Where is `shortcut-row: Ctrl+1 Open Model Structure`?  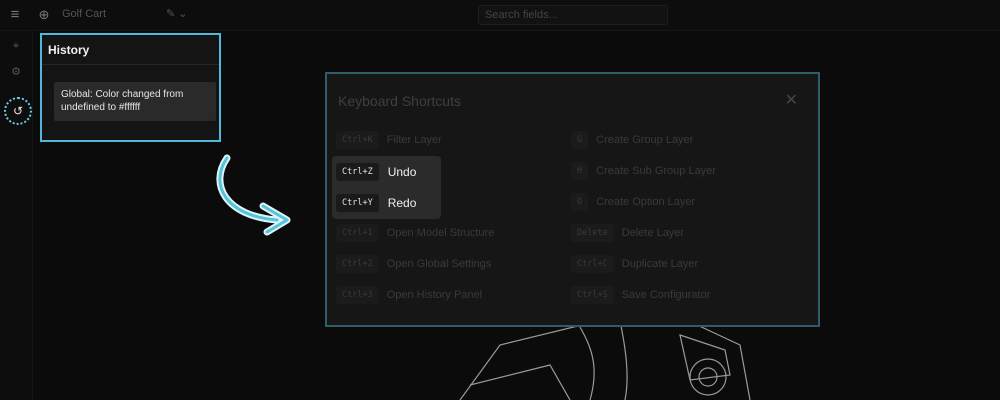 shortcut-row: Ctrl+1 Open Model Structure is located at coordinates (415, 233).